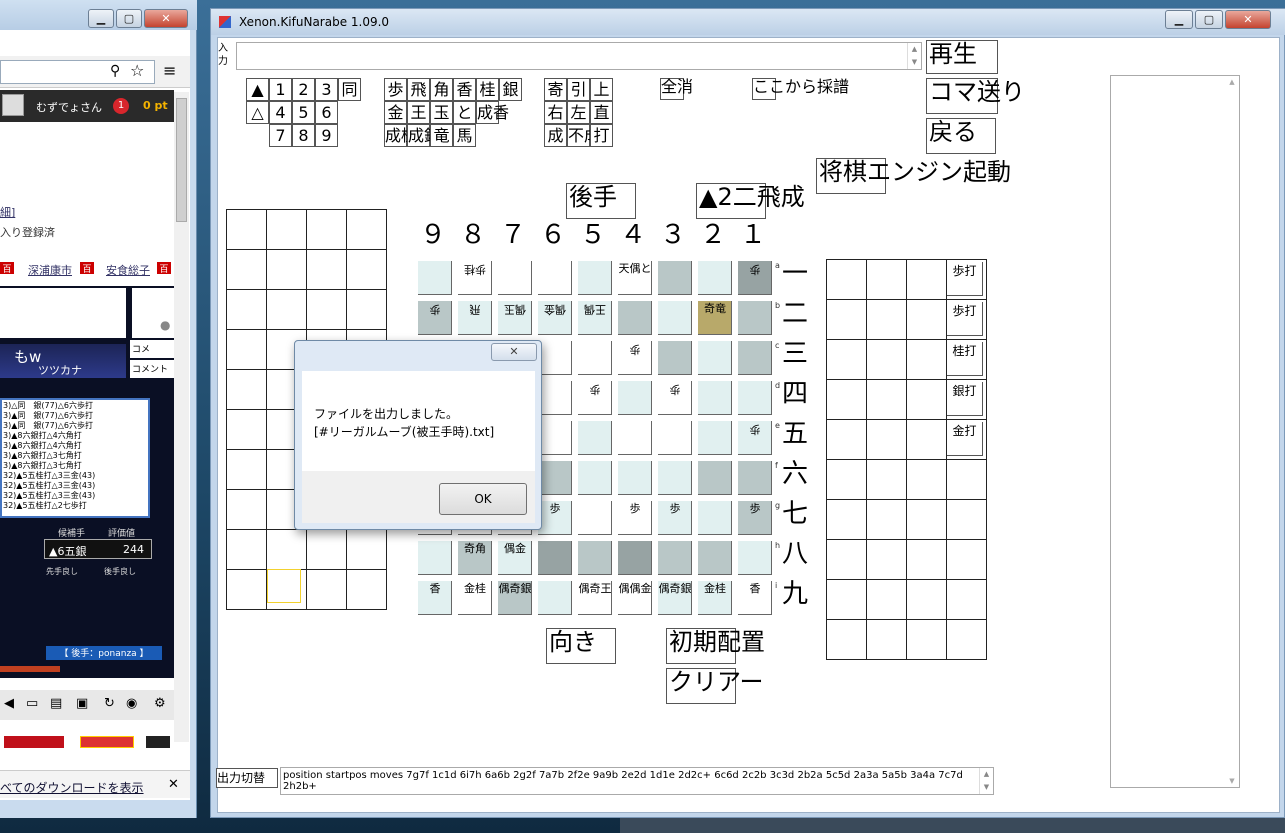 The width and height of the screenshot is (1285, 833). I want to click on play-button: 再生, so click(962, 57).